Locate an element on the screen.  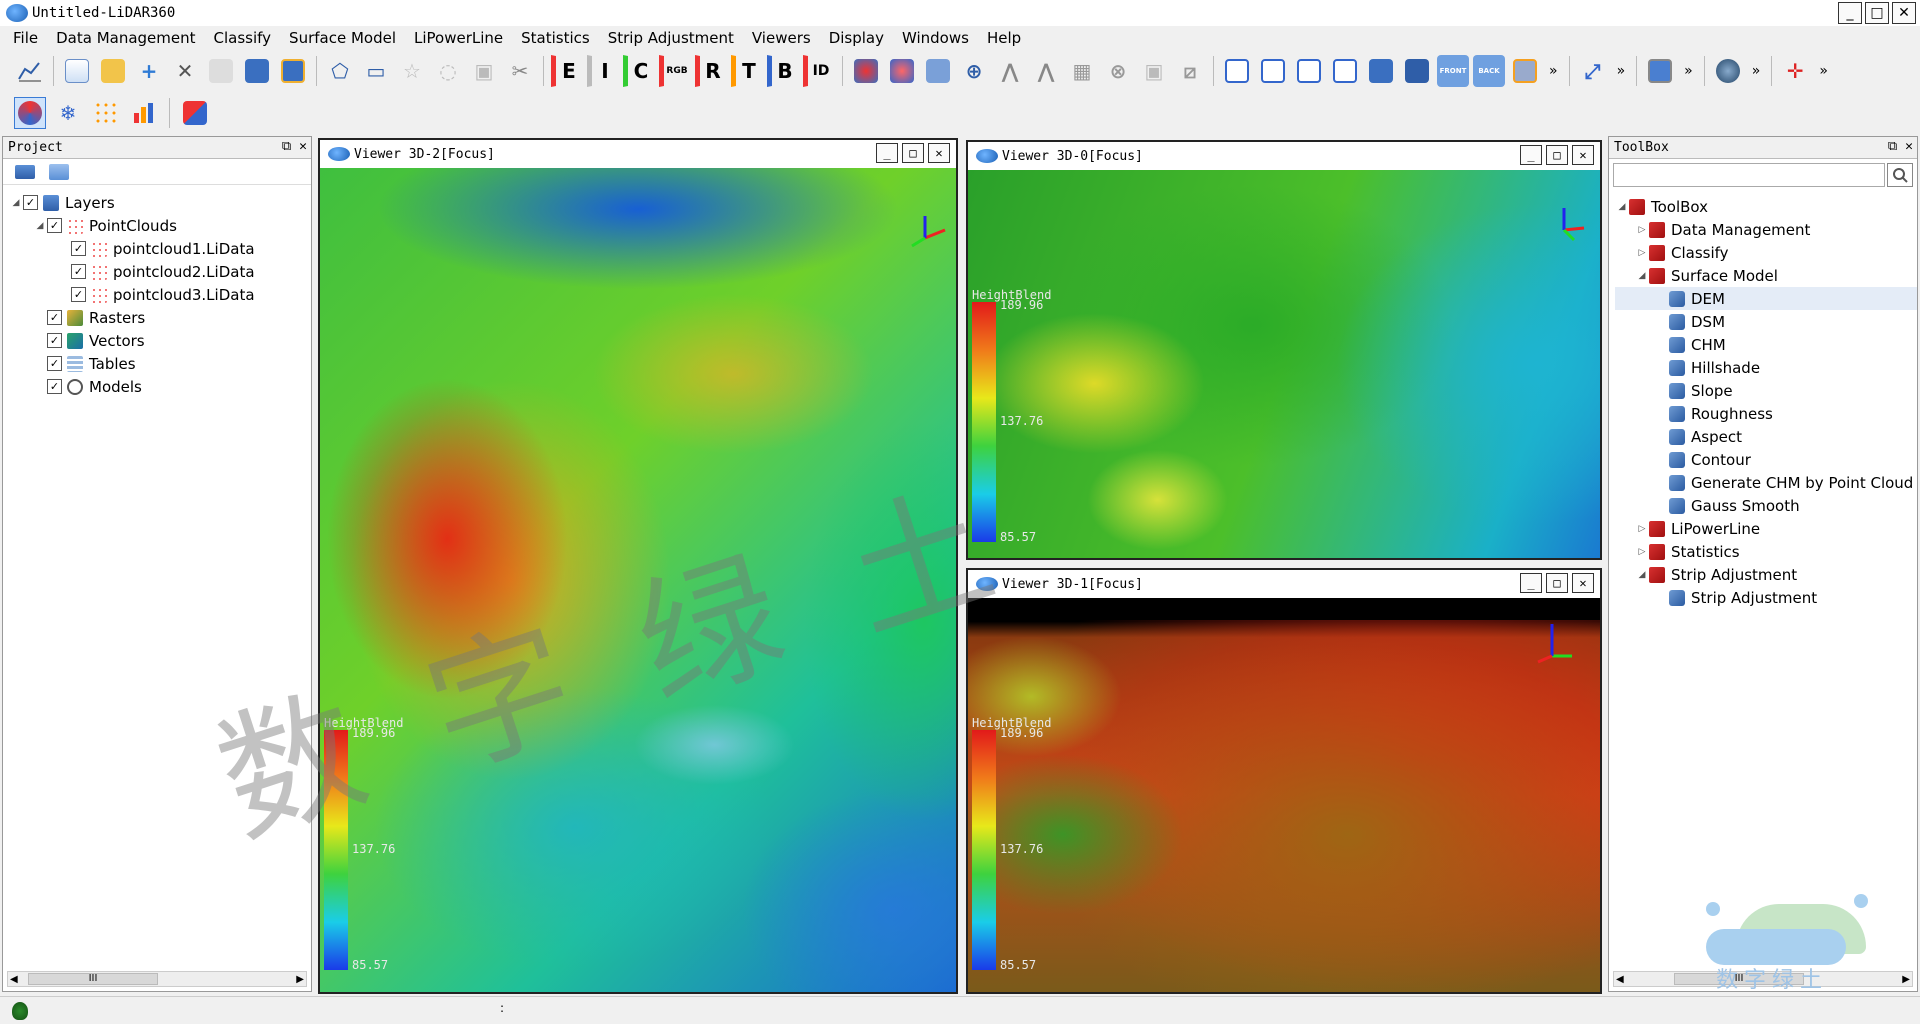
tree-node-vectors: ✓ Vectors is located at coordinates (160, 340).